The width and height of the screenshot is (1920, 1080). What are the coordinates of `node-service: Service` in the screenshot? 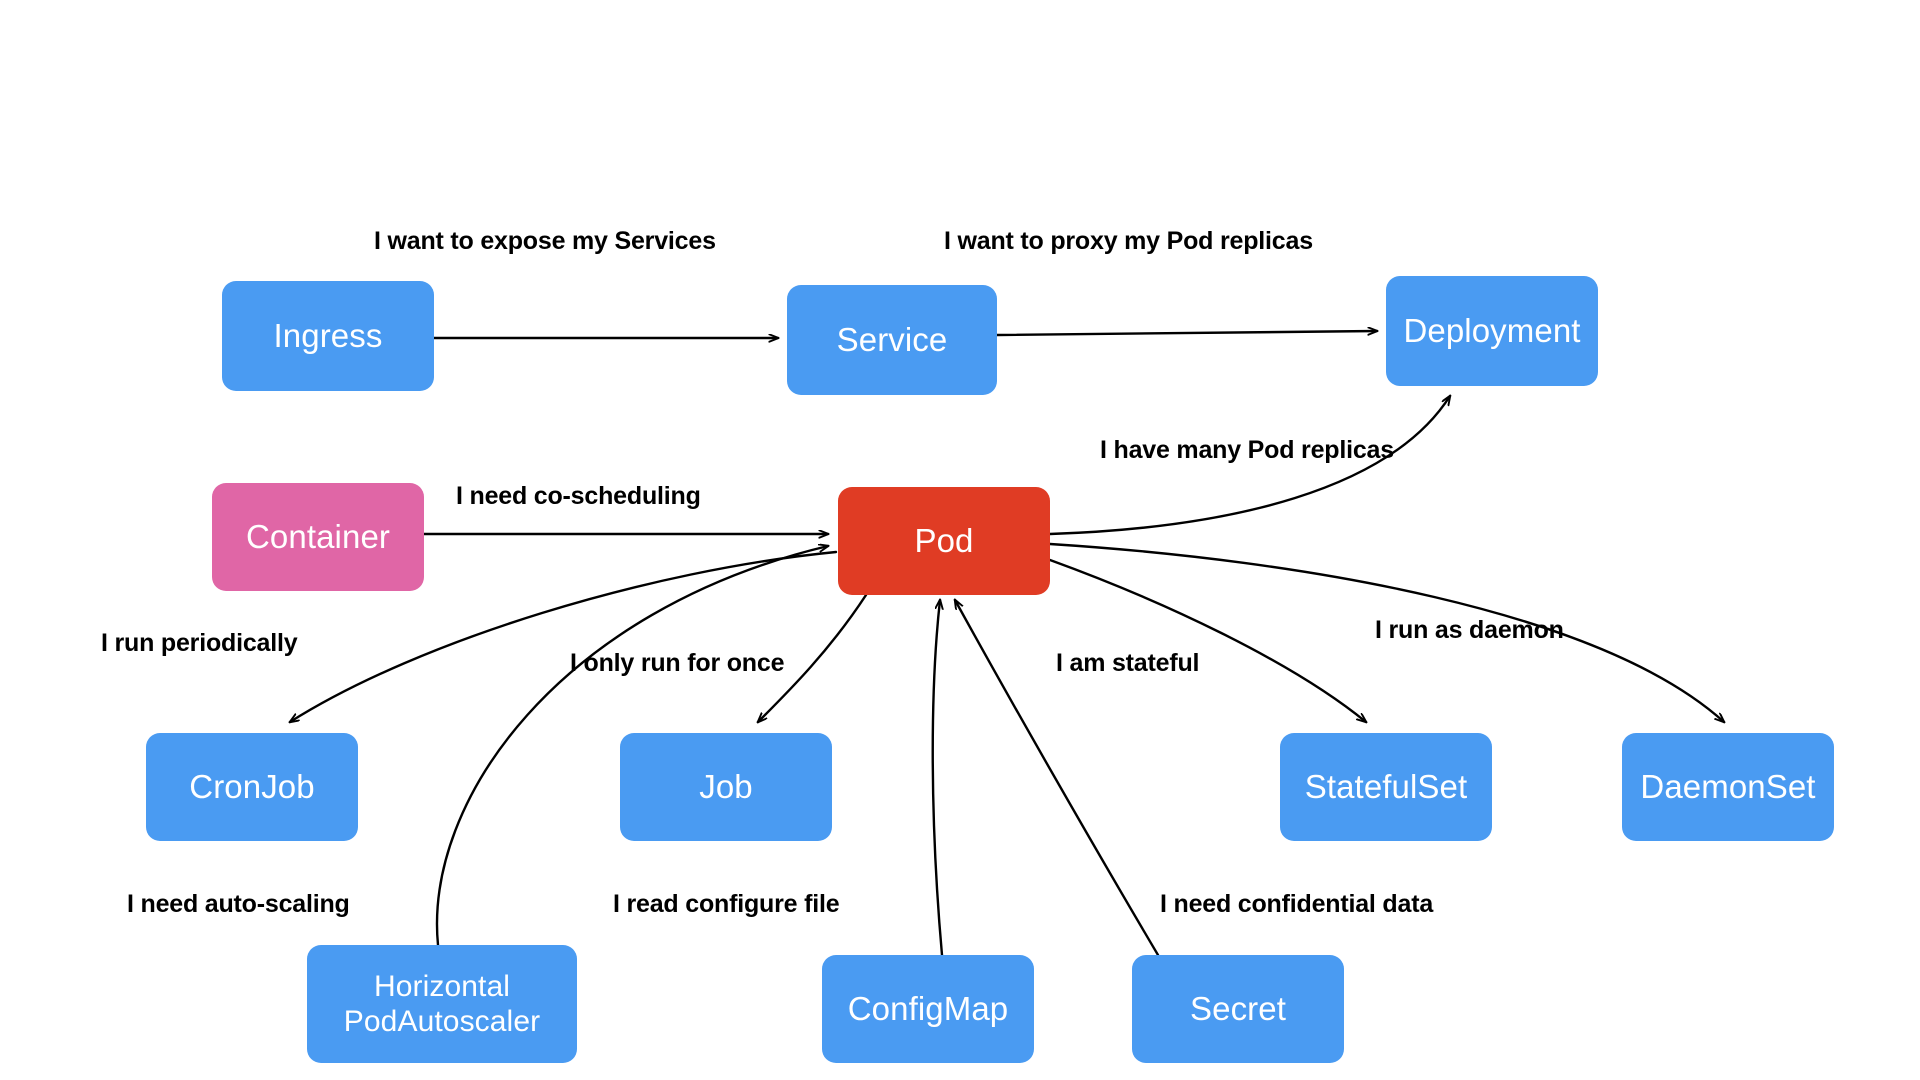 It's located at (892, 340).